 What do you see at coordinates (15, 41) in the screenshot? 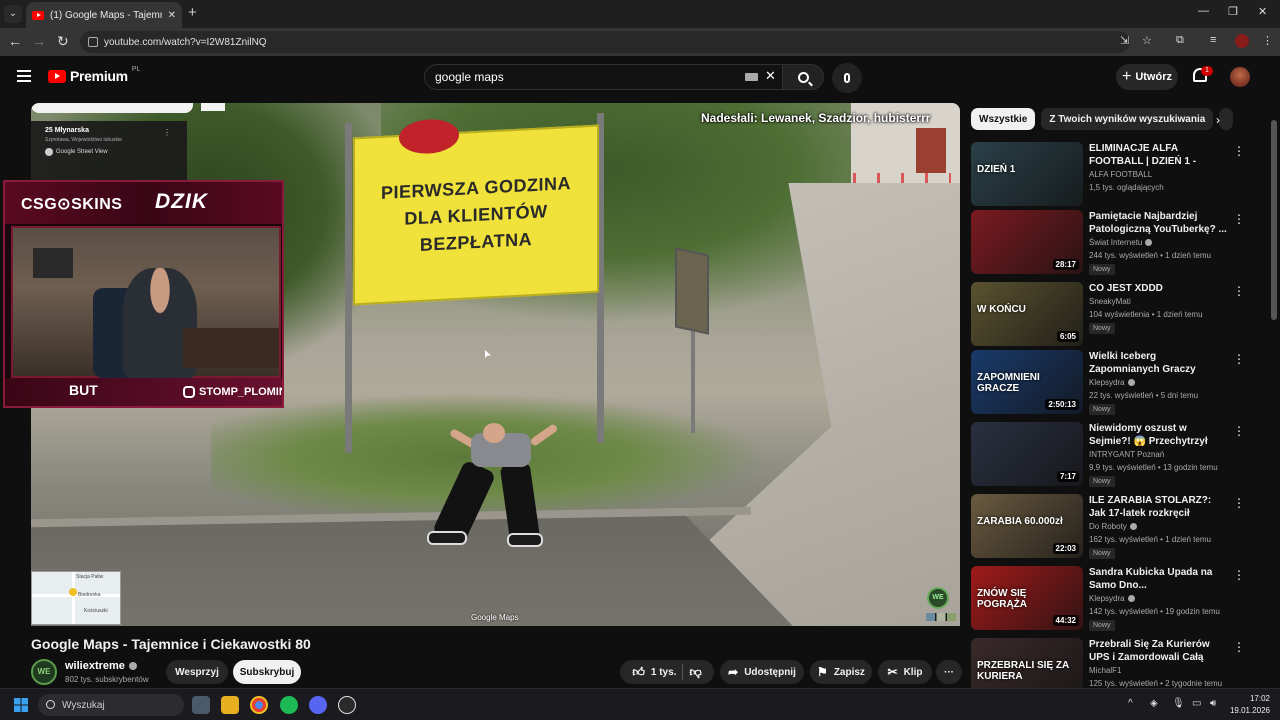
I see `back-icon: ←` at bounding box center [15, 41].